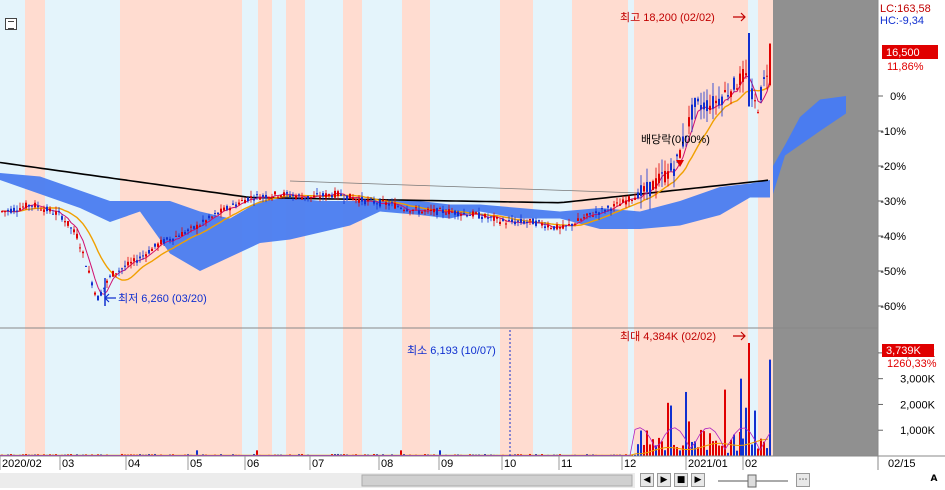 This screenshot has height=490, width=945. What do you see at coordinates (698, 480) in the screenshot?
I see `next-button: ▶` at bounding box center [698, 480].